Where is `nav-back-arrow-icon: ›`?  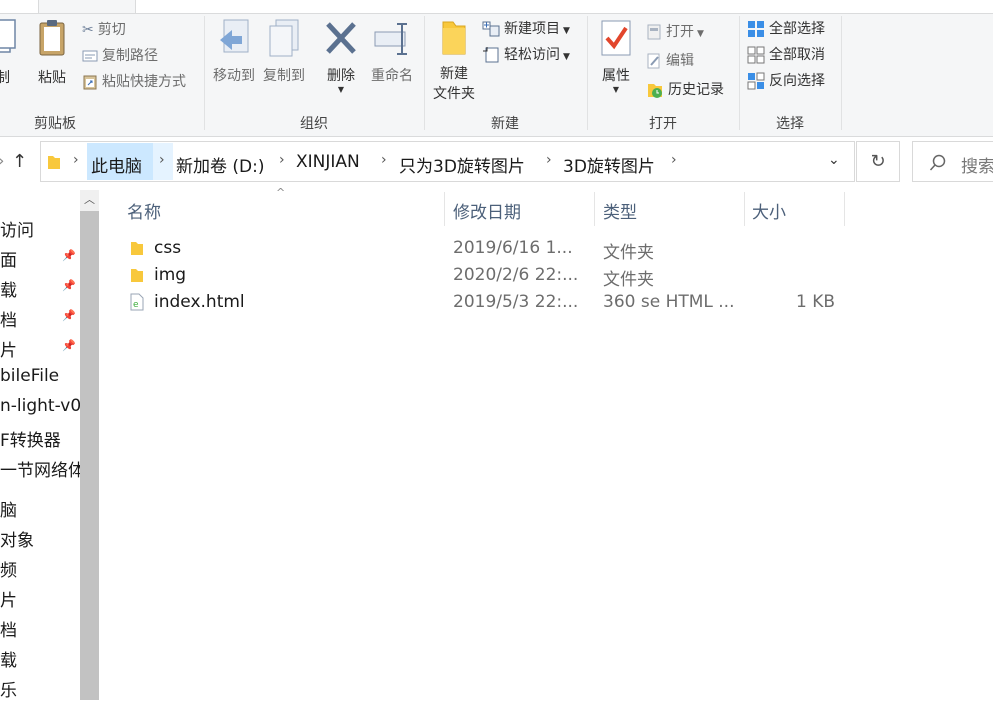
nav-back-arrow-icon: › is located at coordinates (2, 160).